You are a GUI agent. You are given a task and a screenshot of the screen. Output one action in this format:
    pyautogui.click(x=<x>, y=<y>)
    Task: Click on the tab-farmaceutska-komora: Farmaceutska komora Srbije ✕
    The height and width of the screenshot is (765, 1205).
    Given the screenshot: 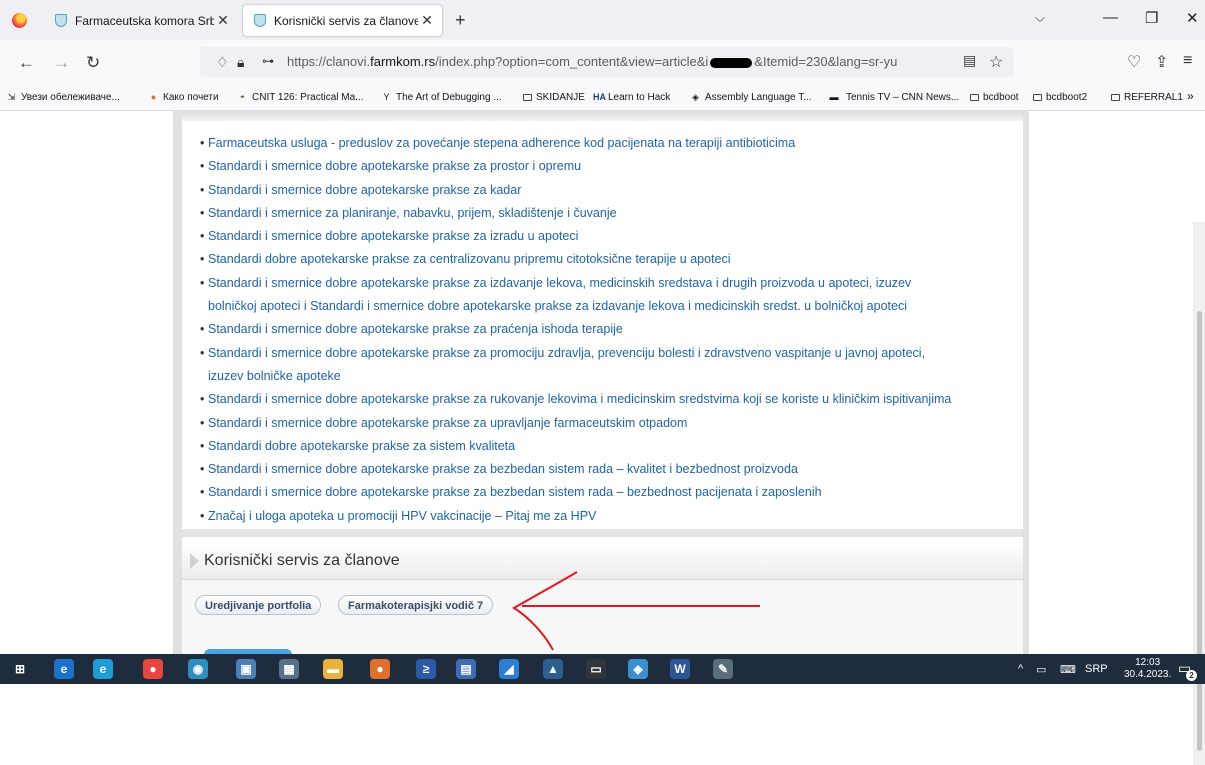 What is the action you would take?
    pyautogui.click(x=141, y=20)
    